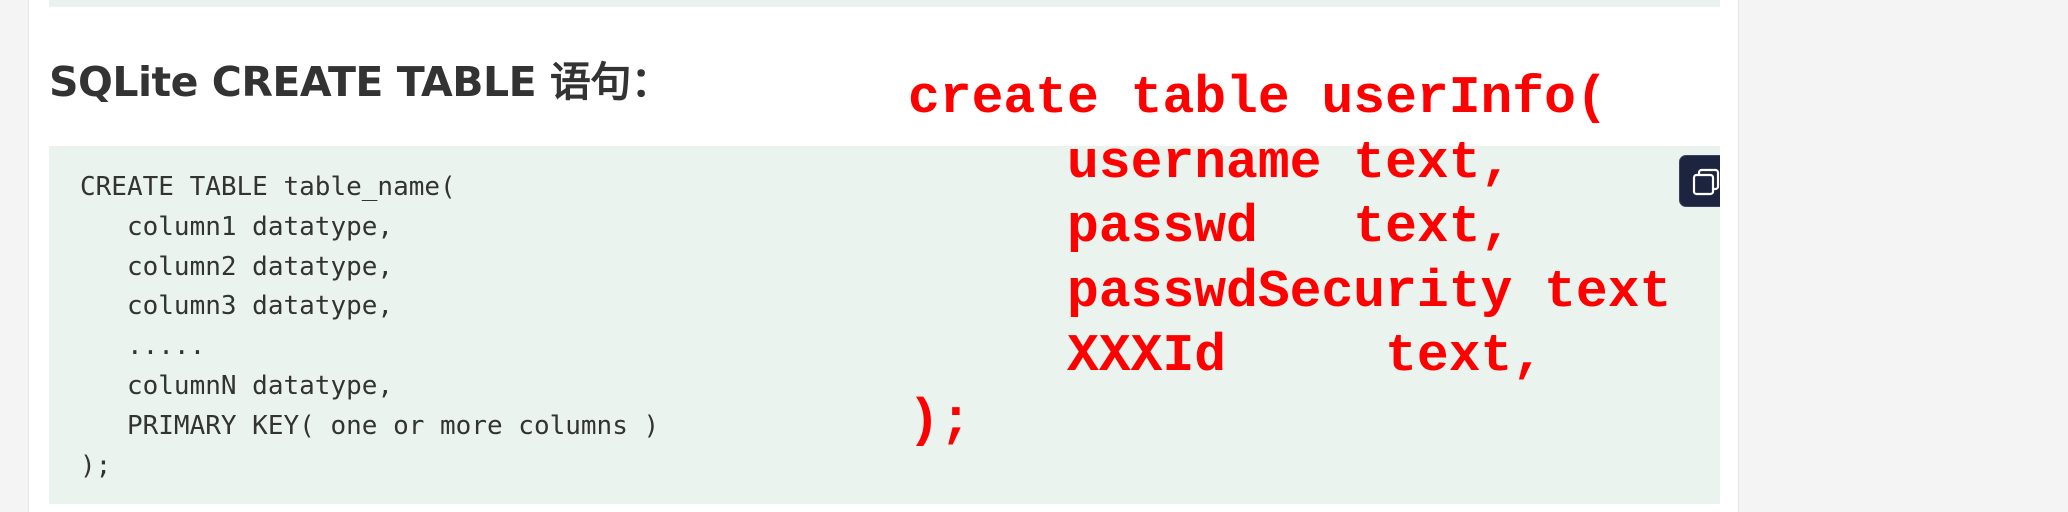  Describe the element at coordinates (237, 385) in the screenshot. I see `code-line: columnN datatype,` at that location.